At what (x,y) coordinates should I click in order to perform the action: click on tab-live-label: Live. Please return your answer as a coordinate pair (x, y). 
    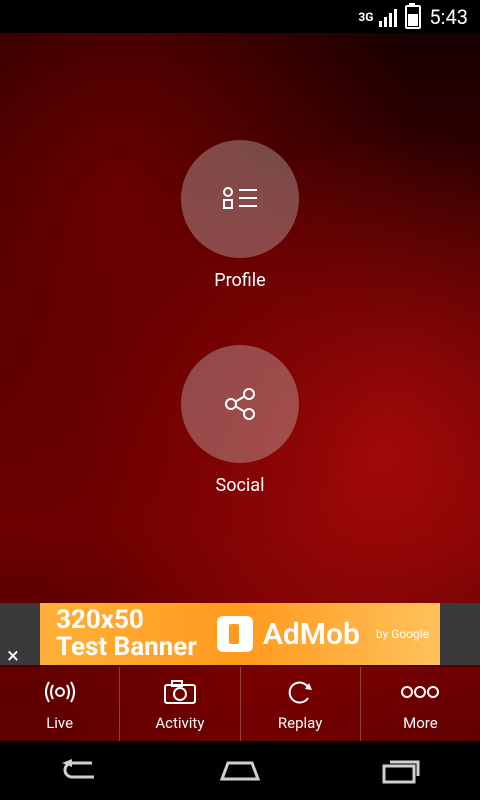
    Looking at the image, I should click on (60, 723).